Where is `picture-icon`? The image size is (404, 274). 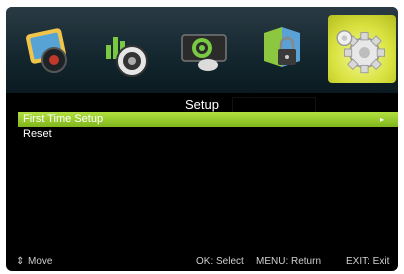 picture-icon is located at coordinates (49, 49).